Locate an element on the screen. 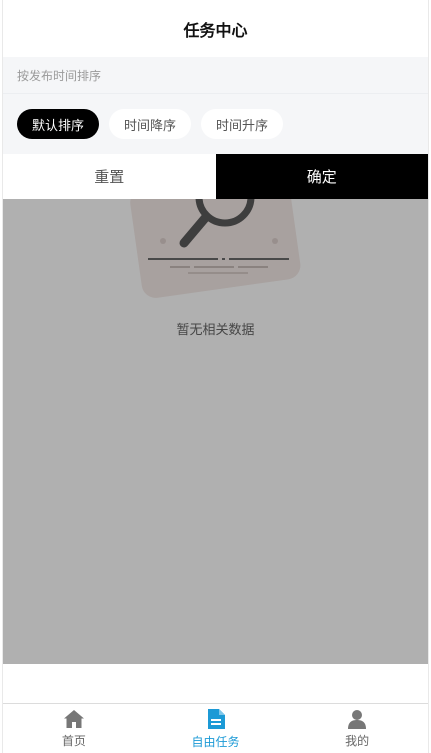 The width and height of the screenshot is (431, 753). home-icon is located at coordinates (74, 719).